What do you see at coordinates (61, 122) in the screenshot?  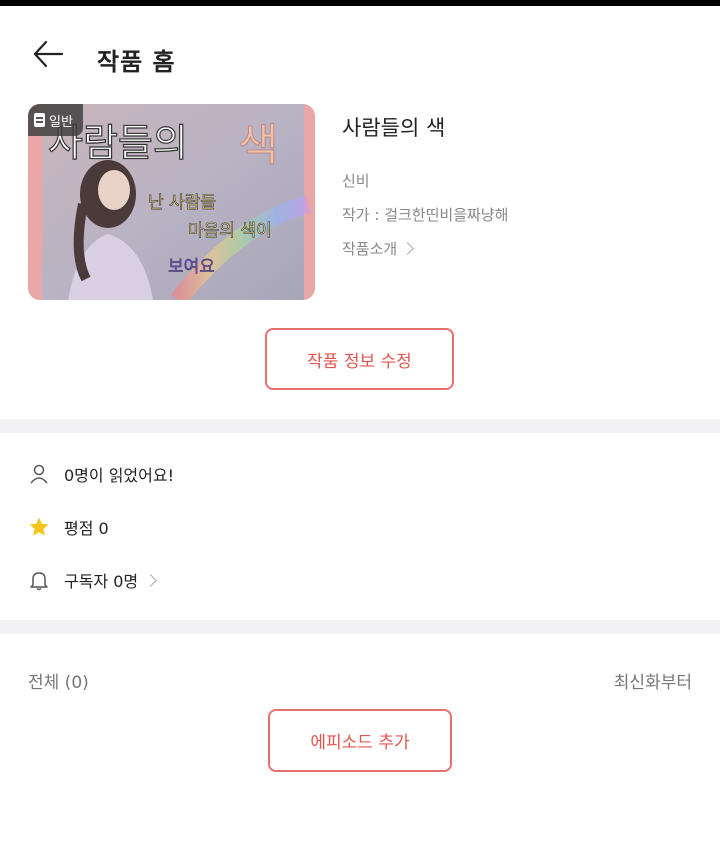 I see `badge-label: 일반` at bounding box center [61, 122].